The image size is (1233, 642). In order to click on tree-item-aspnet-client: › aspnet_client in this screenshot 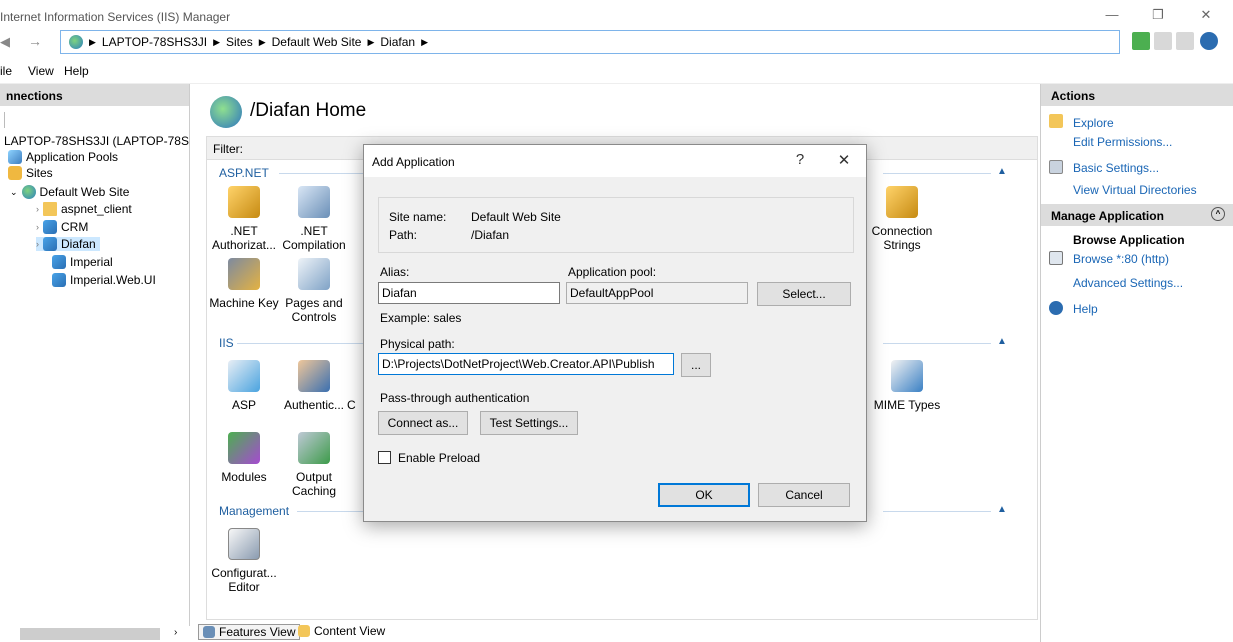, I will do `click(84, 209)`.